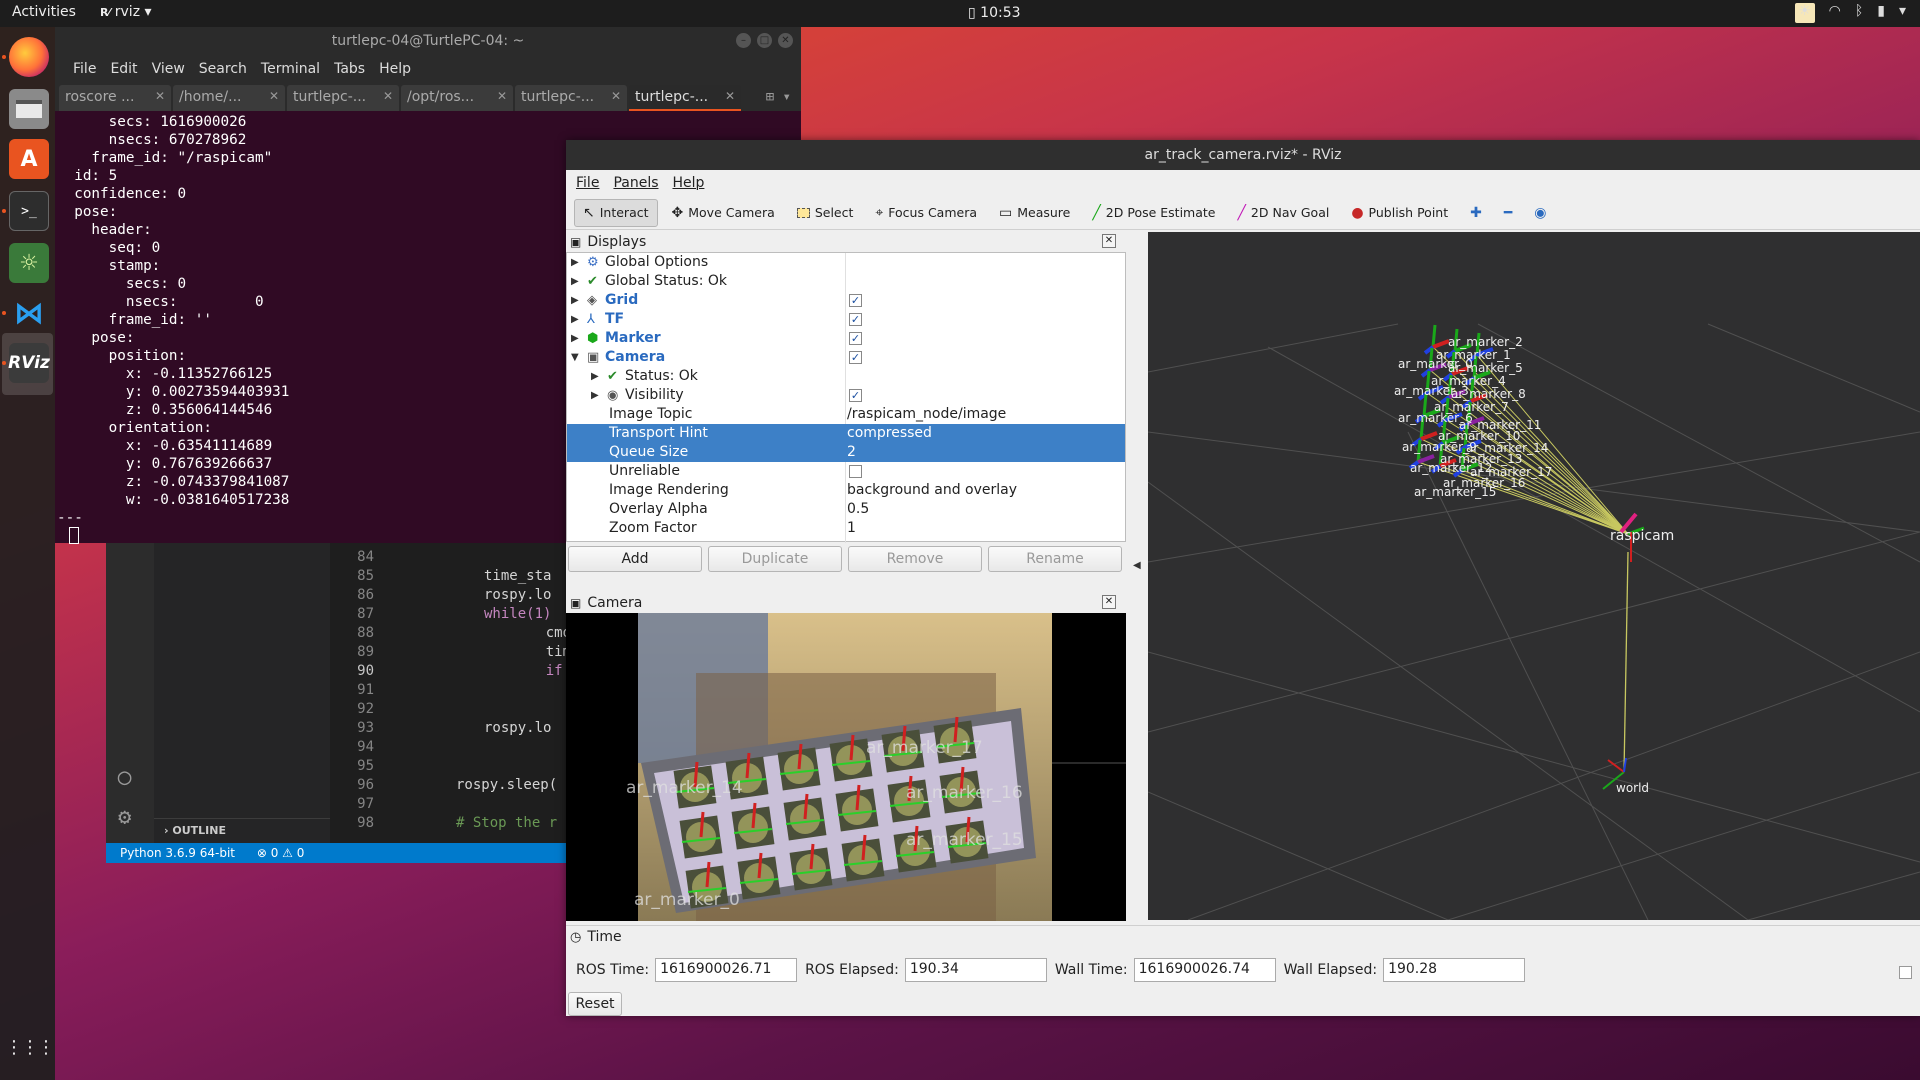 The image size is (1920, 1080). Describe the element at coordinates (1835, 13) in the screenshot. I see `wifi-icon: ◠` at that location.